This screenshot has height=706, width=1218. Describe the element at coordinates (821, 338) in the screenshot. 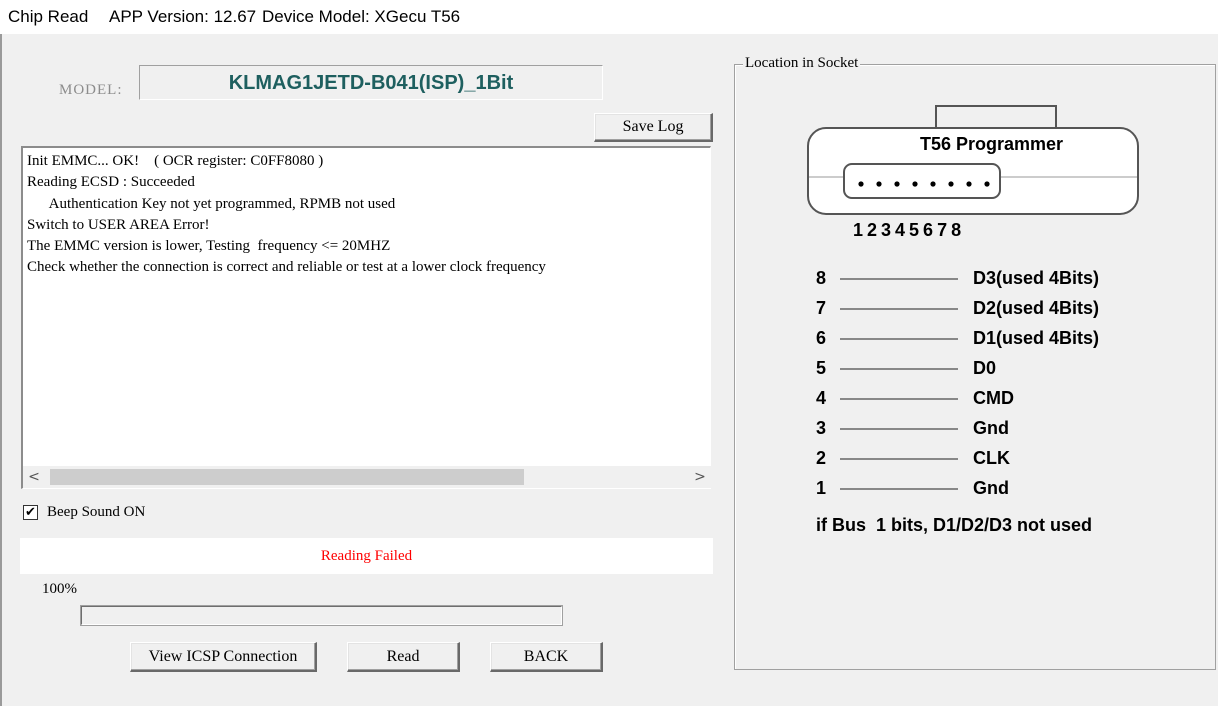

I see `pin-number: 6` at that location.